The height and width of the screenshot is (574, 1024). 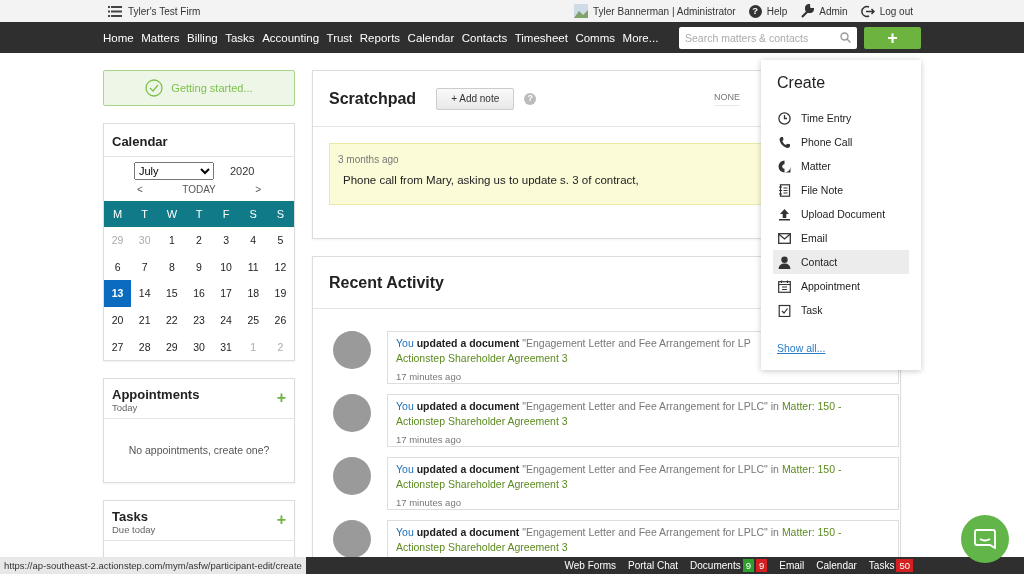 What do you see at coordinates (226, 267) in the screenshot?
I see `calendar-day: 10` at bounding box center [226, 267].